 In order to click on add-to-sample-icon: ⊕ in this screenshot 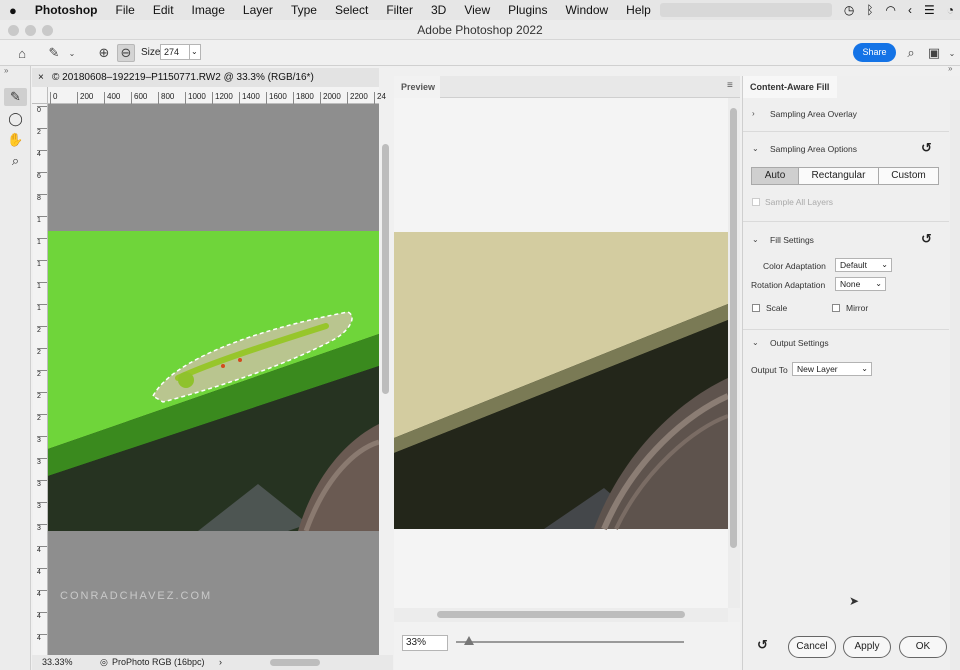, I will do `click(104, 53)`.